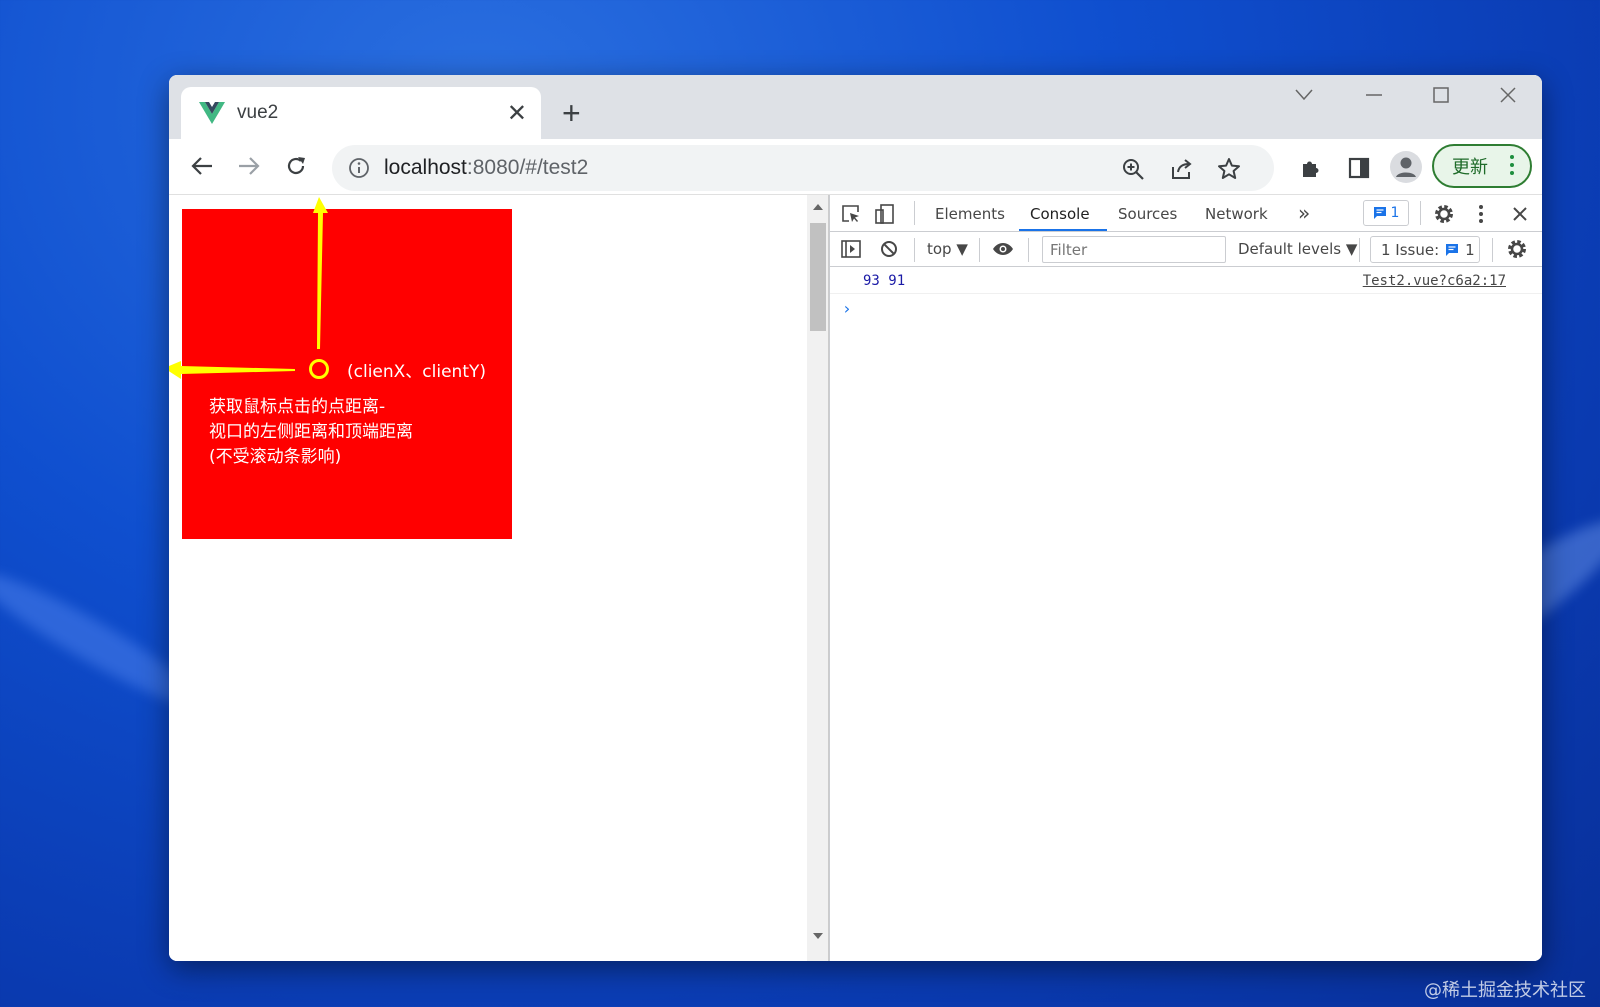 The image size is (1600, 1007). What do you see at coordinates (232, 370) in the screenshot?
I see `left-arrow` at bounding box center [232, 370].